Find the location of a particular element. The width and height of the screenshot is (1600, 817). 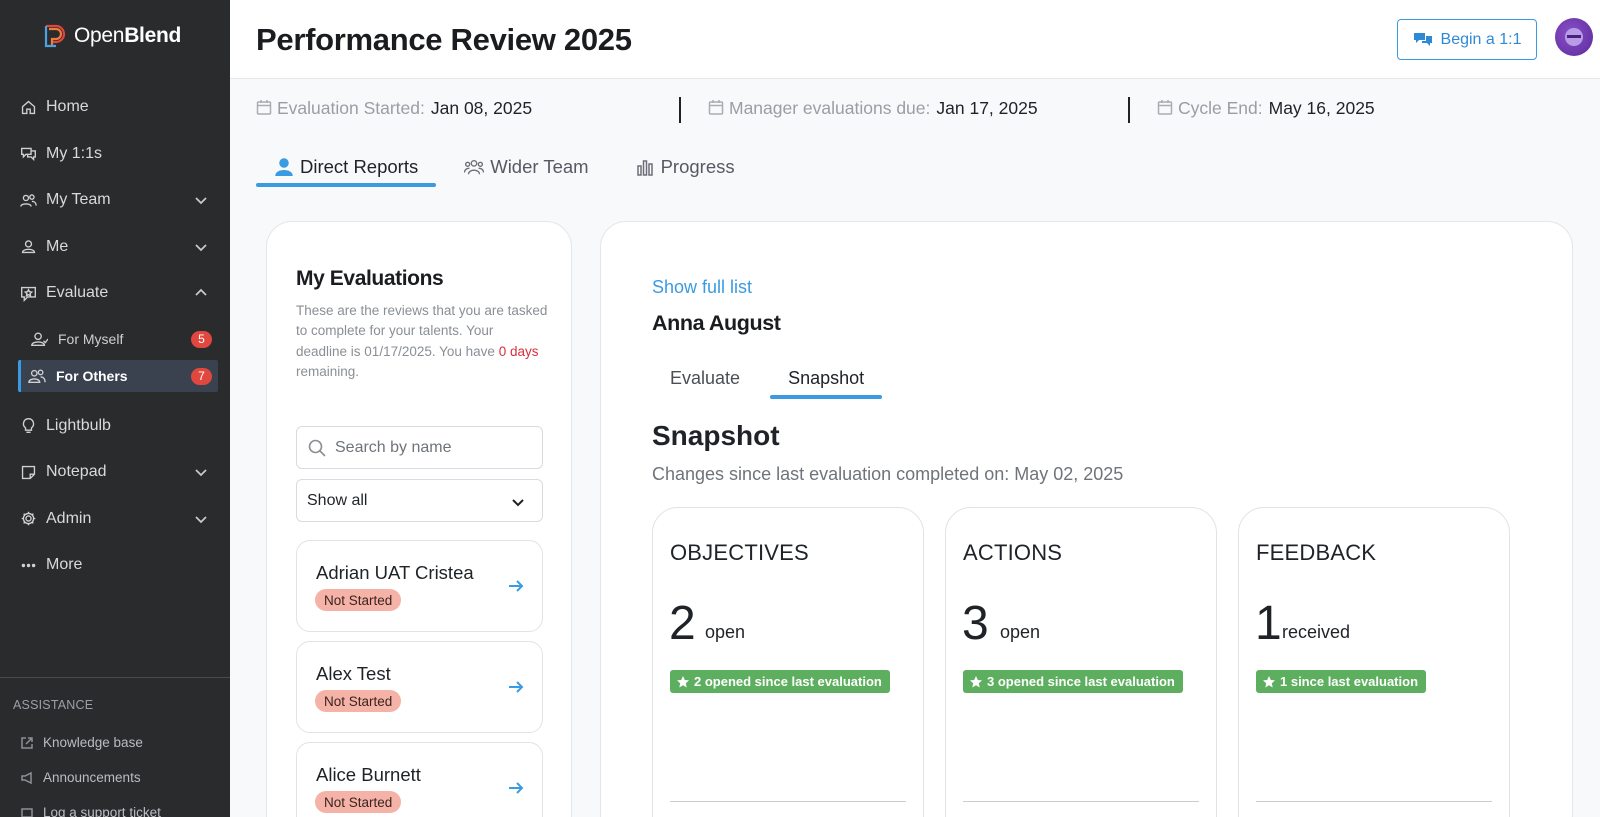

nav-item-my-team: My Team is located at coordinates (115, 200).